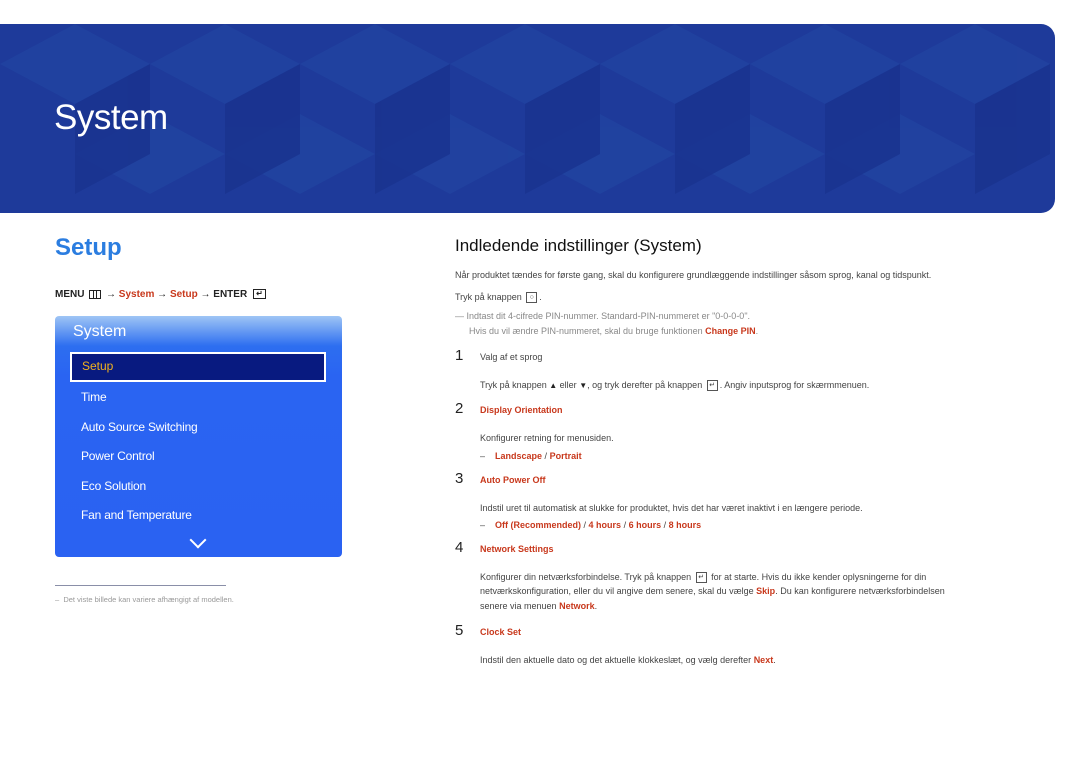  I want to click on menu-grid-icon, so click(95, 294).